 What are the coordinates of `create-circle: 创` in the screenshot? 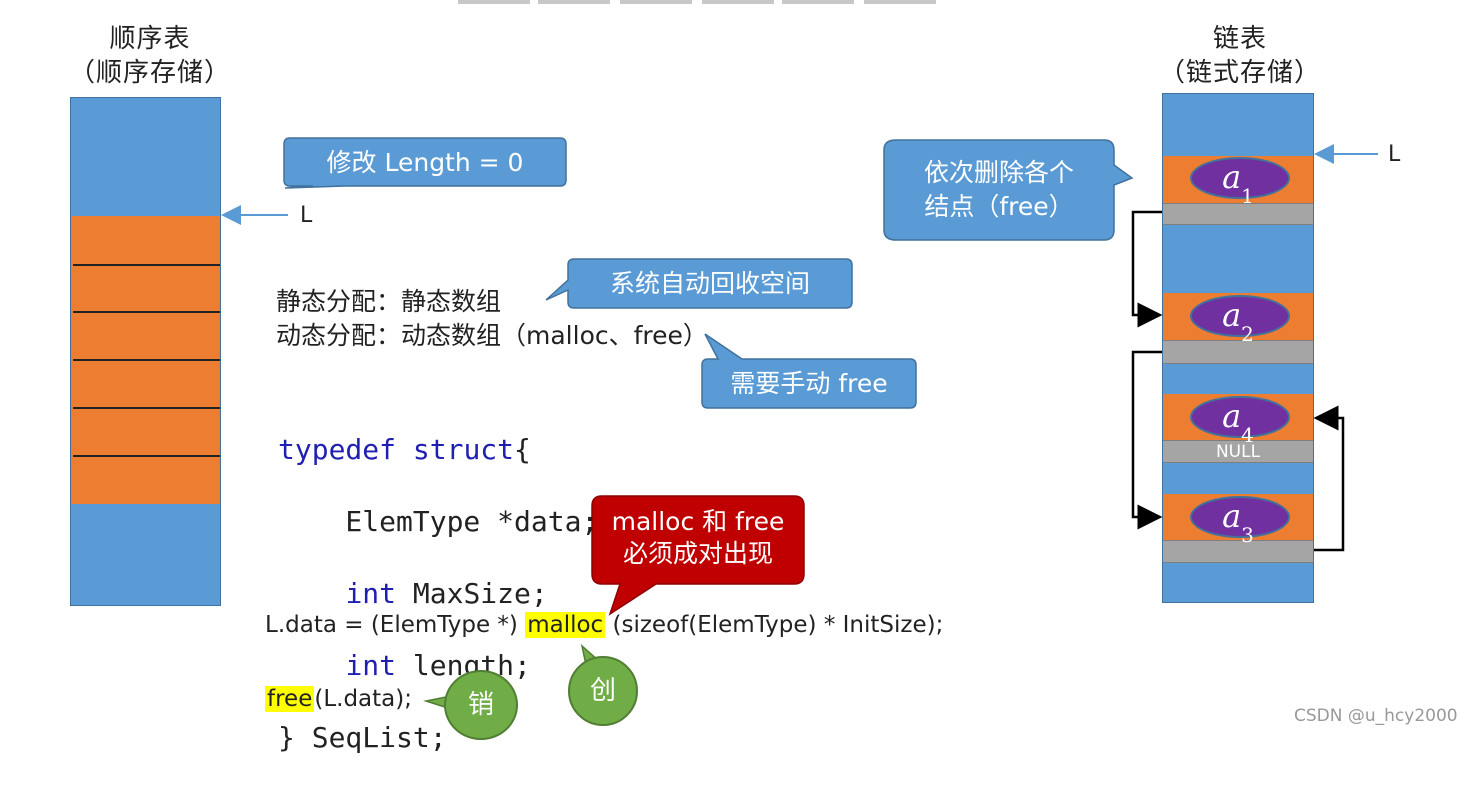 It's located at (603, 691).